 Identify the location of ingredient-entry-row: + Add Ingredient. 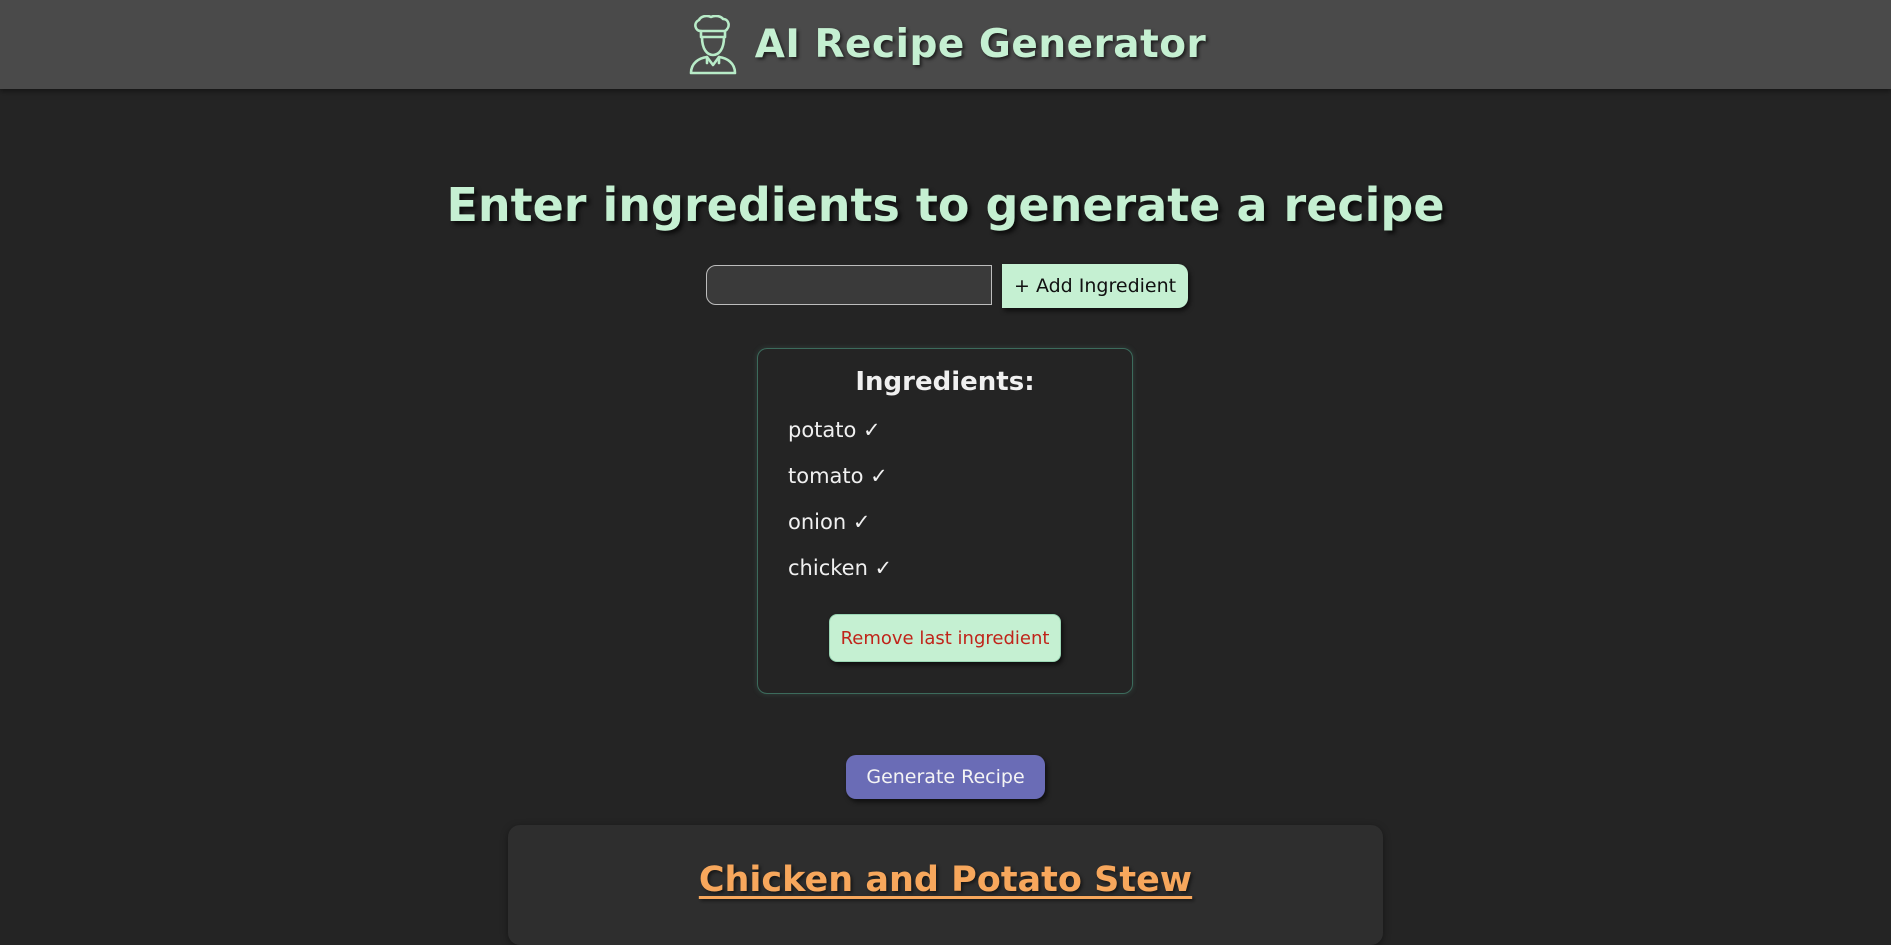
(947, 286).